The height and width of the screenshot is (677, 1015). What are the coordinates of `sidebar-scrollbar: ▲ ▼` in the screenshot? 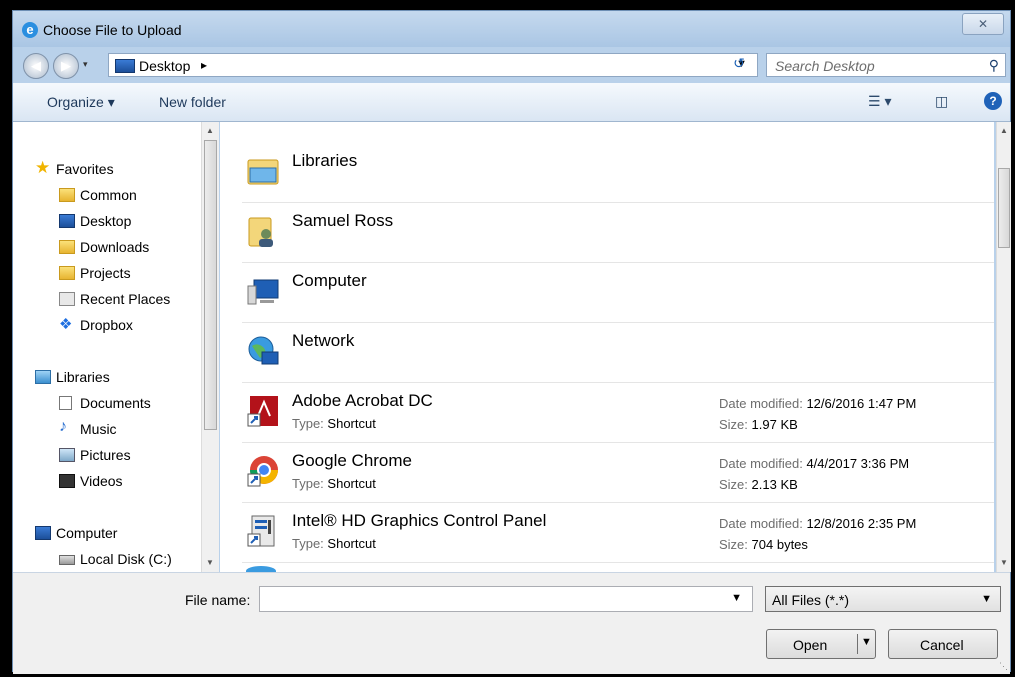 It's located at (210, 347).